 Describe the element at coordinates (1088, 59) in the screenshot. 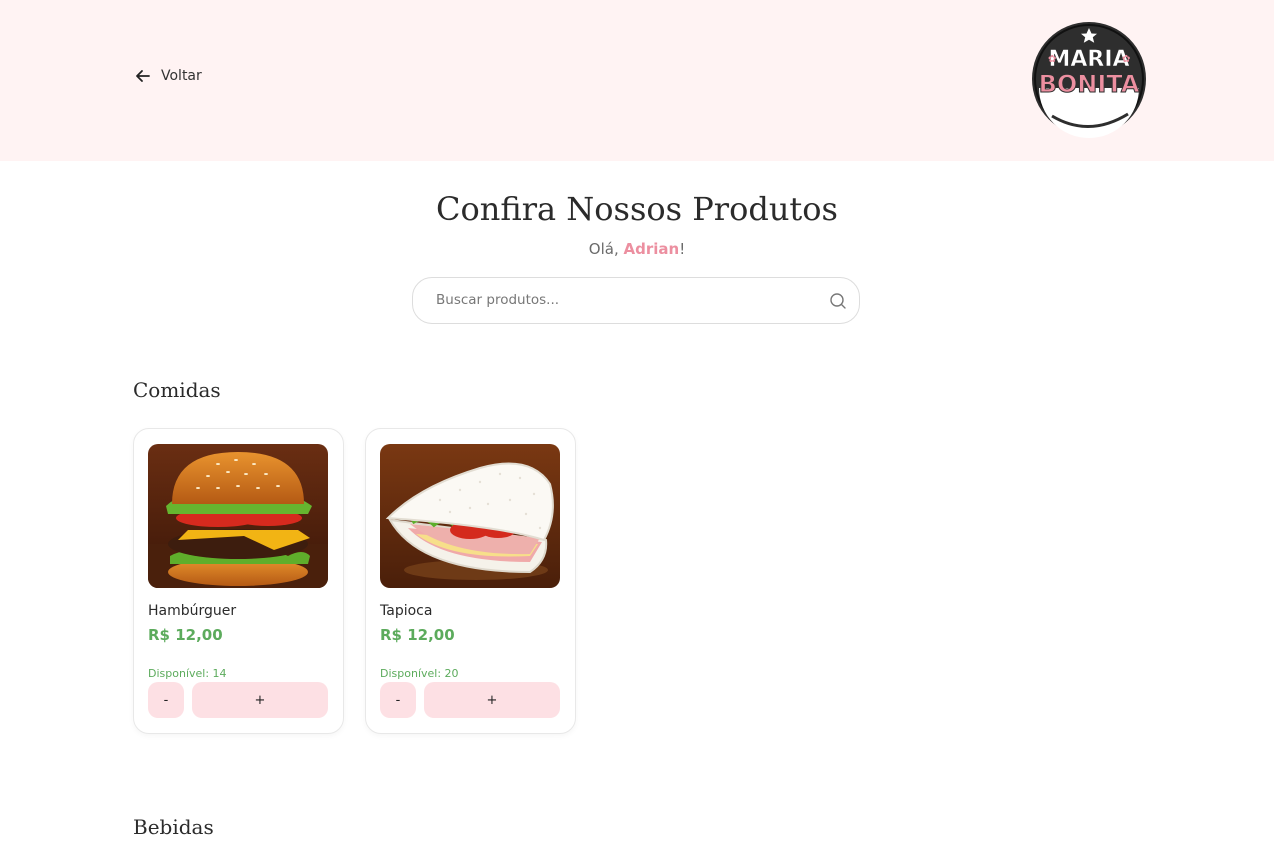

I see `logo-text-maria: MARIA` at that location.